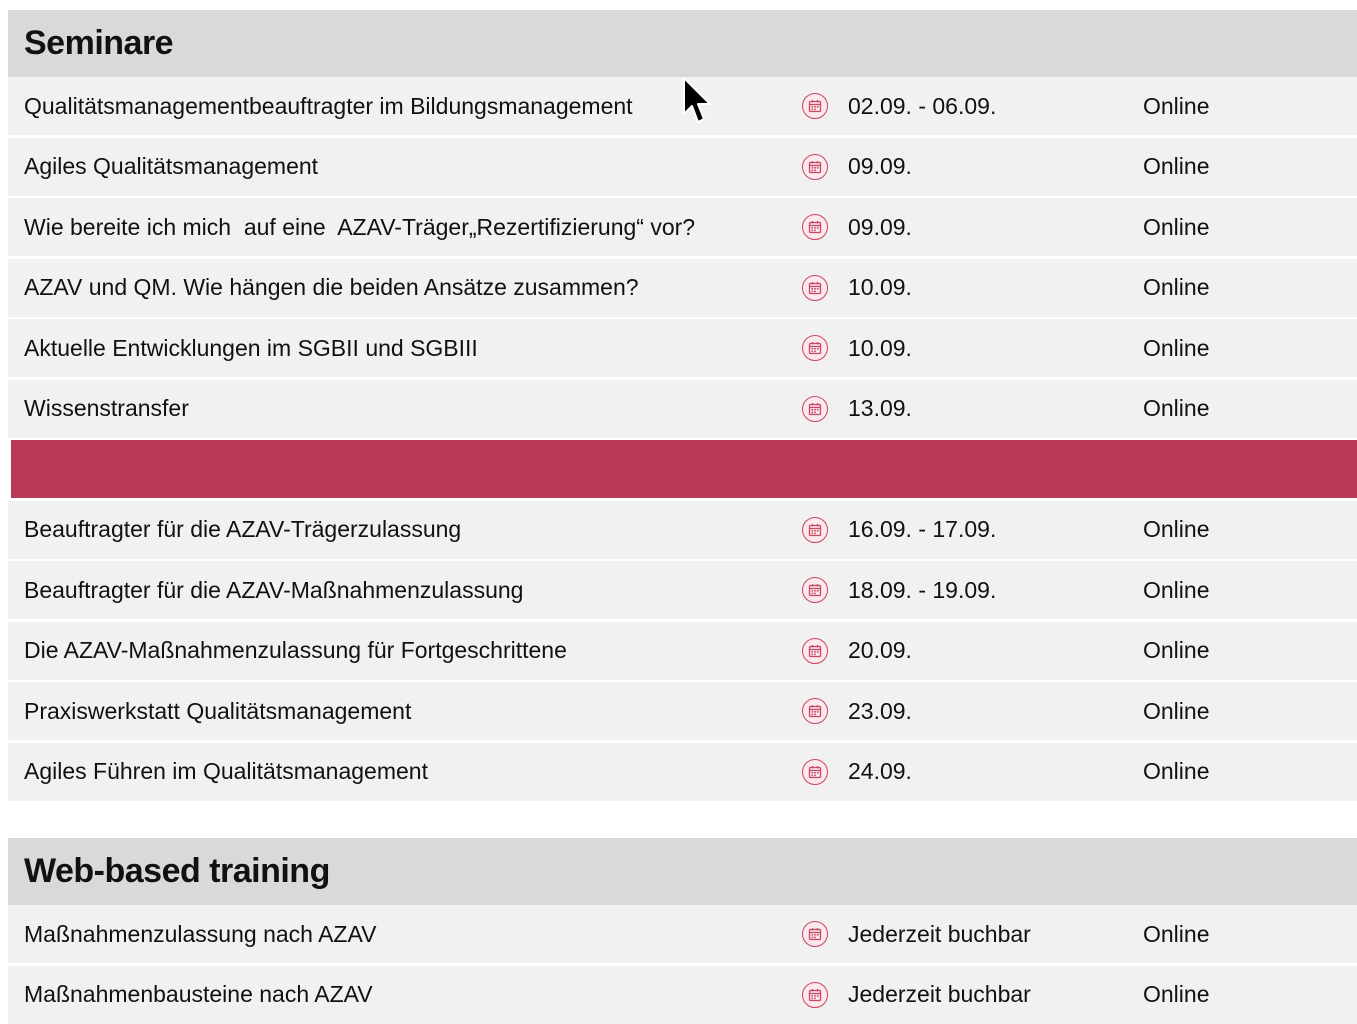  I want to click on section-title: Seminare, so click(99, 43).